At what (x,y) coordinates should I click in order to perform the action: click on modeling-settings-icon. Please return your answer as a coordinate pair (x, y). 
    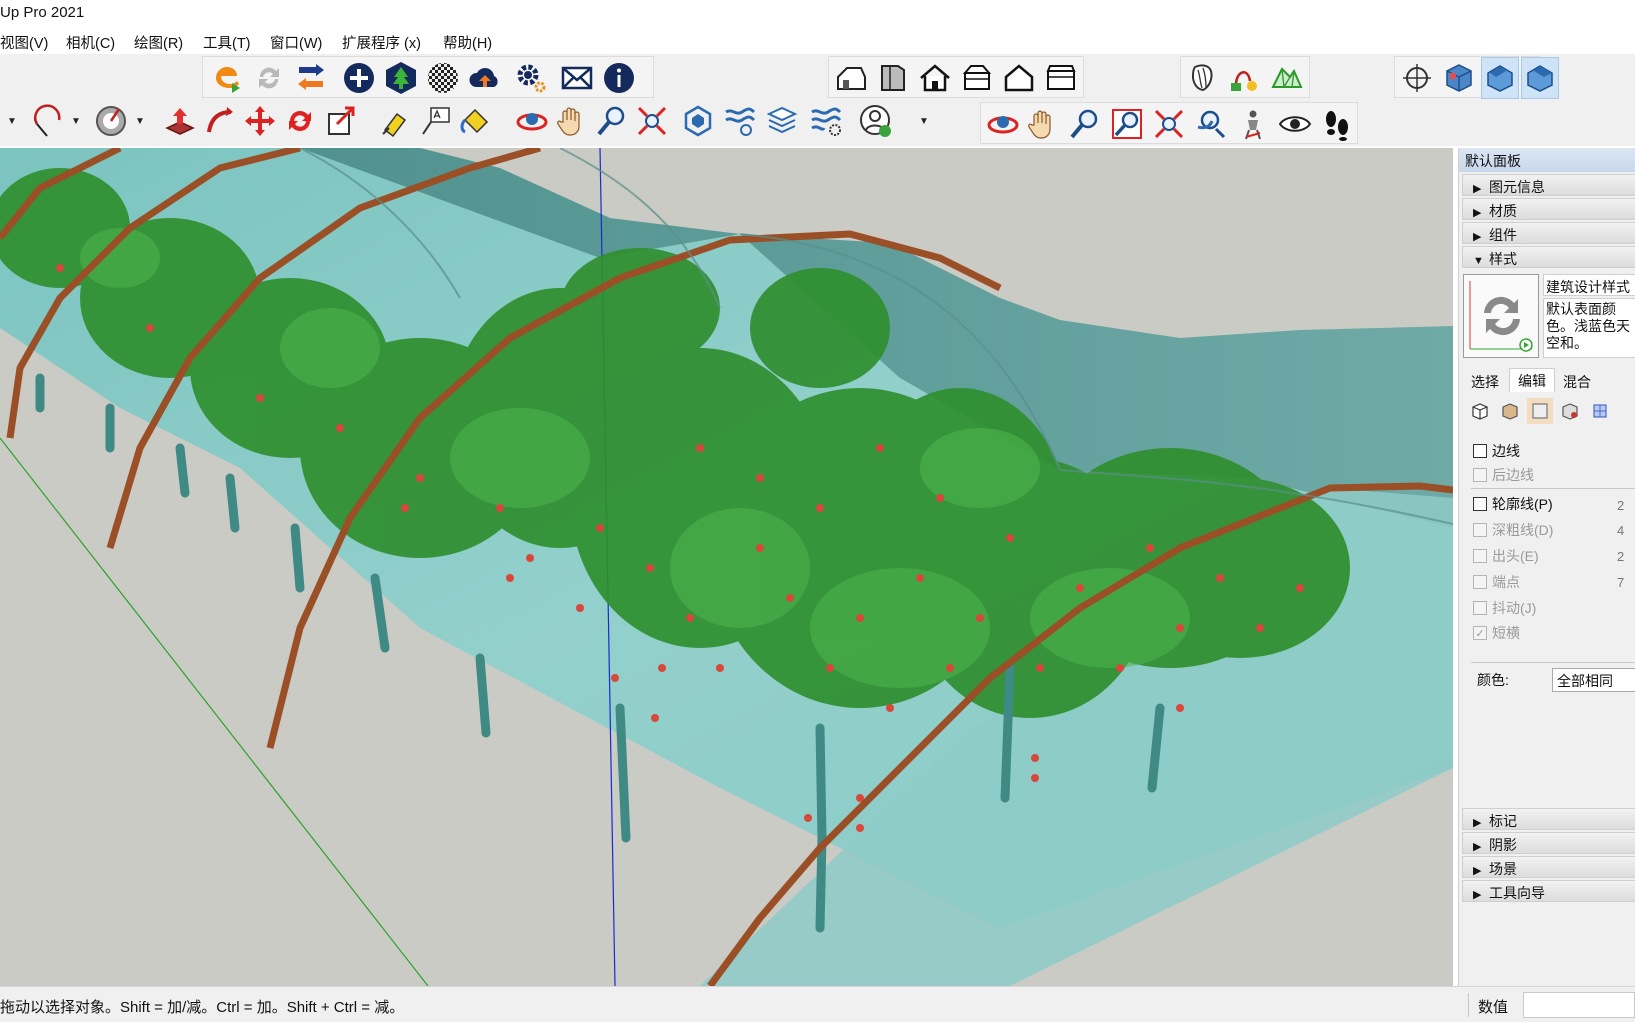
    Looking at the image, I should click on (1600, 411).